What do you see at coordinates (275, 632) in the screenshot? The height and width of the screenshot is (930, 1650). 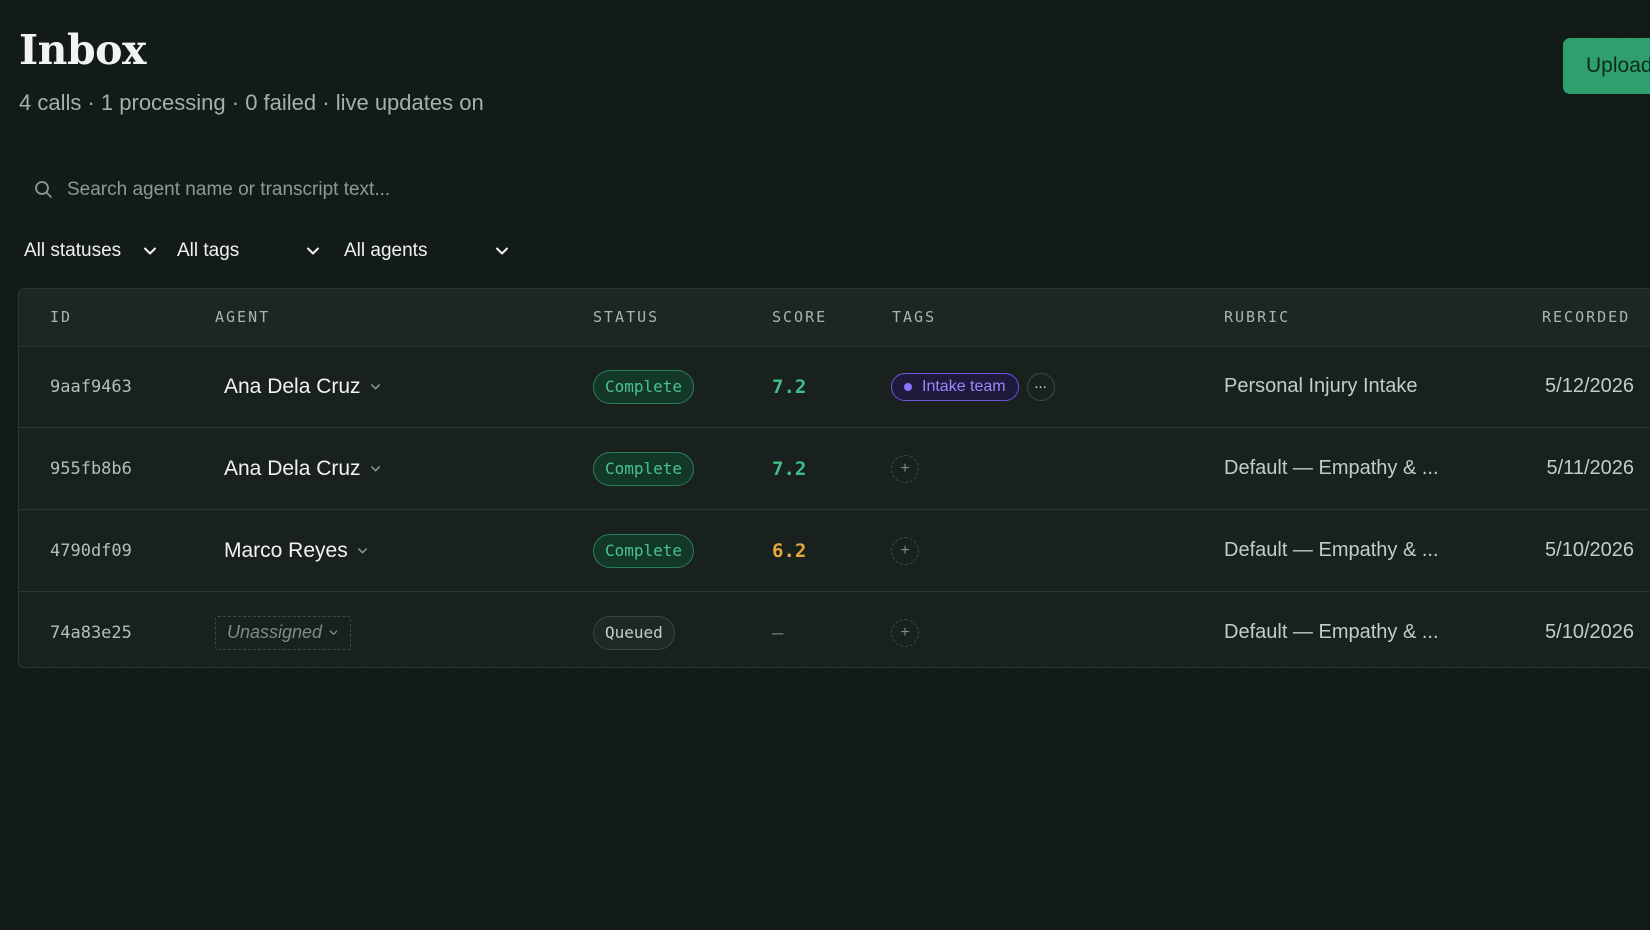 I see `agent-name: Unassigned` at bounding box center [275, 632].